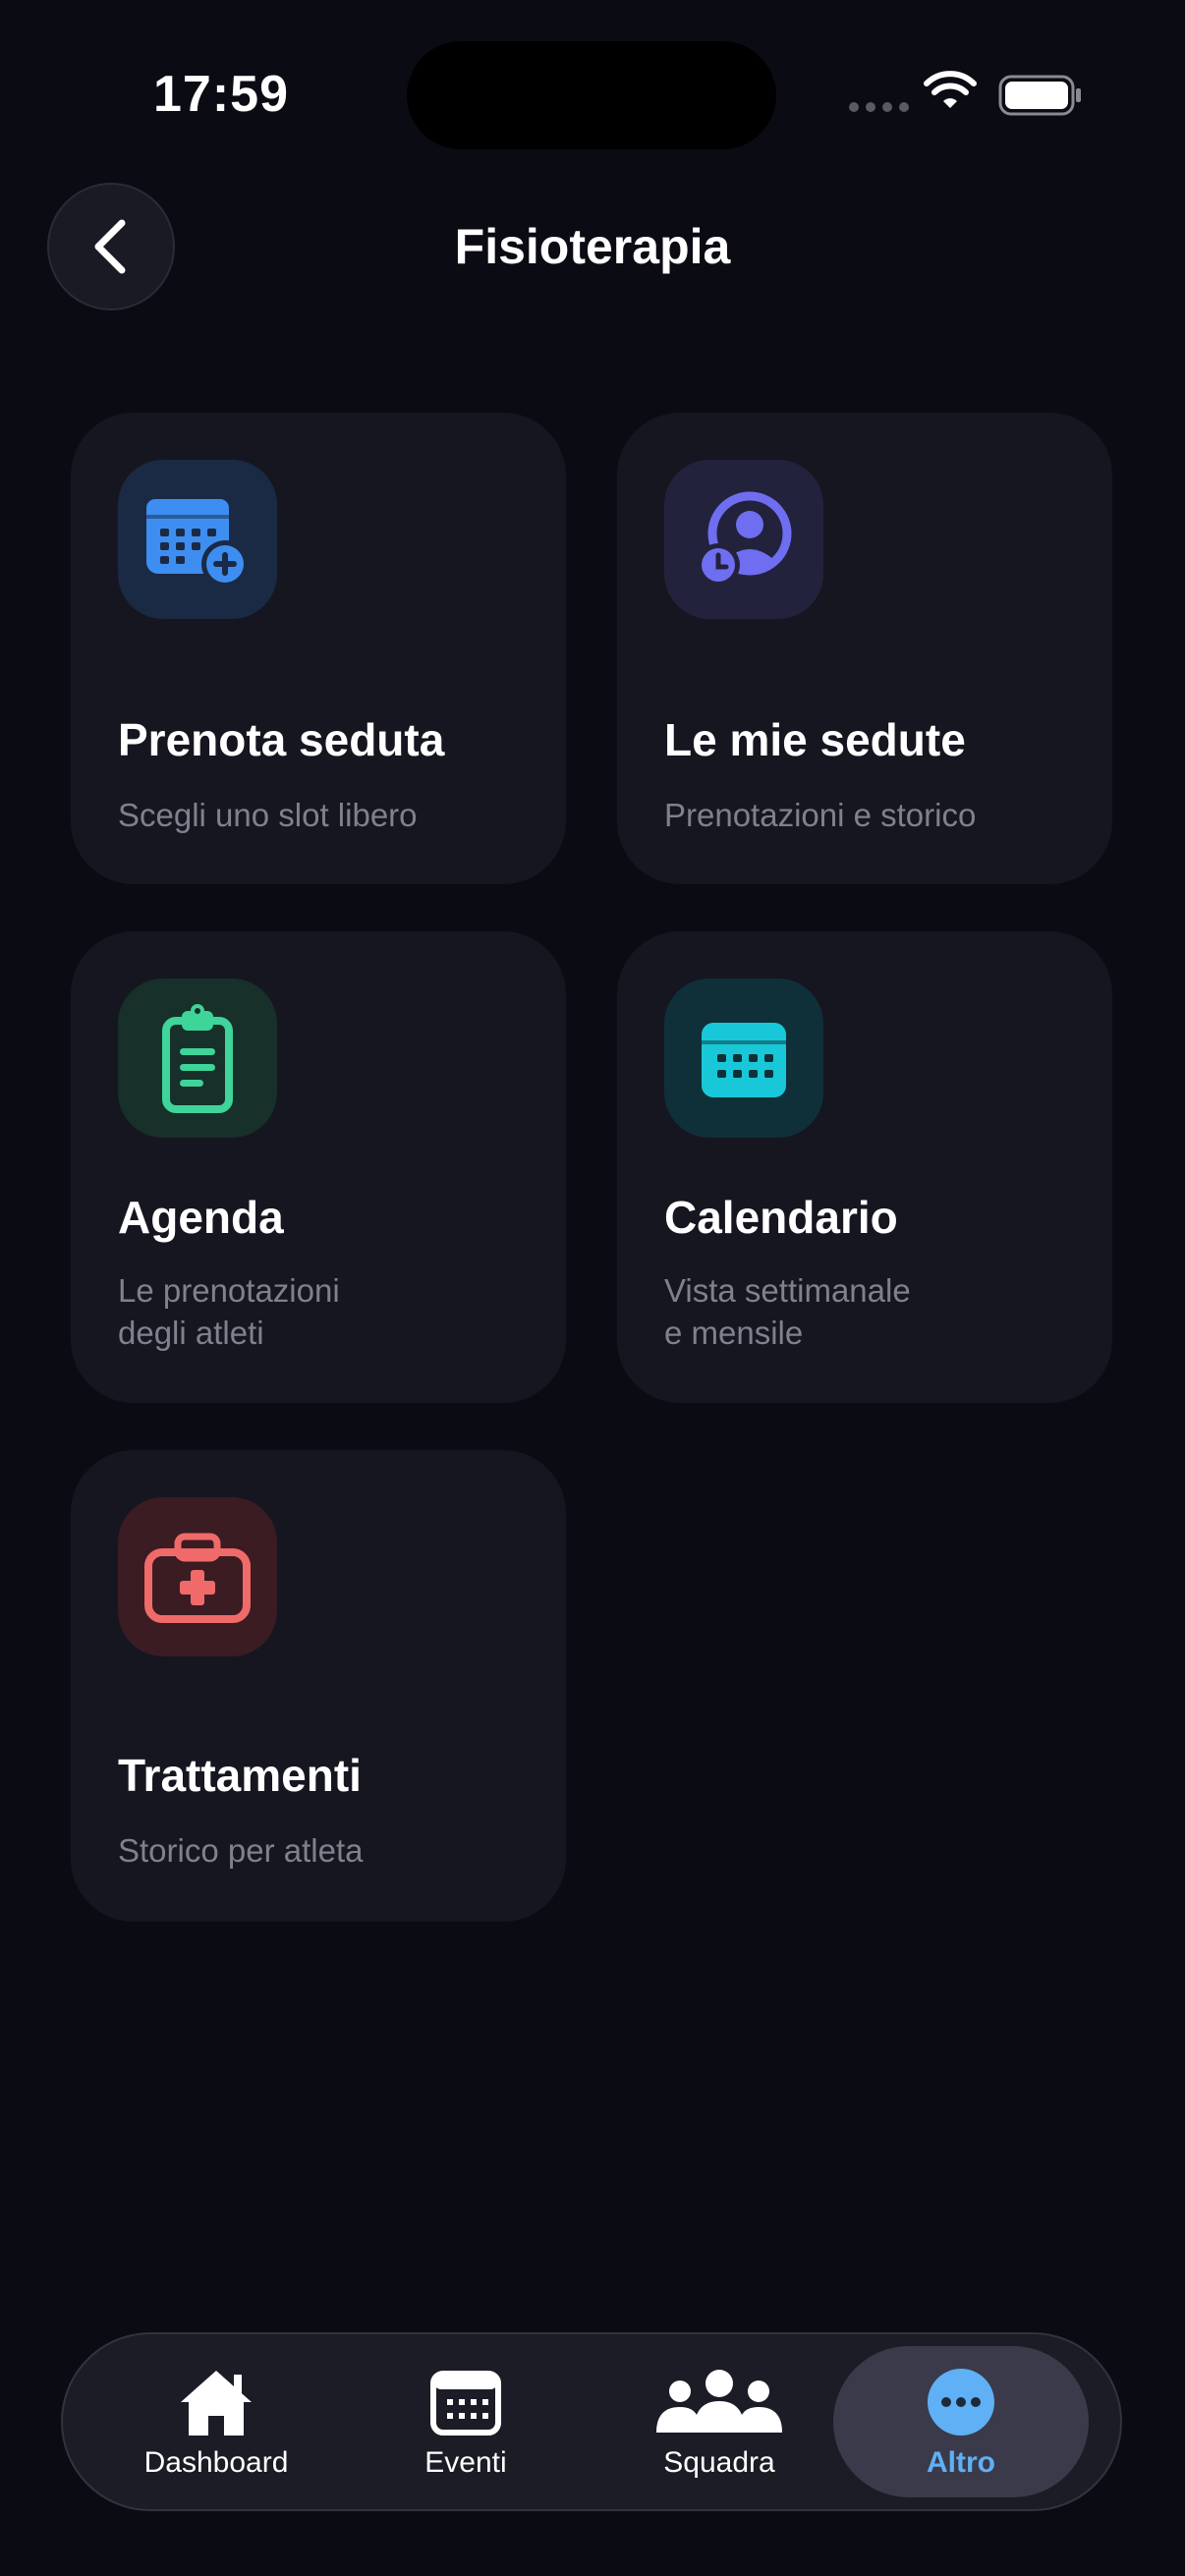  What do you see at coordinates (961, 2462) in the screenshot?
I see `tab-label: Altro` at bounding box center [961, 2462].